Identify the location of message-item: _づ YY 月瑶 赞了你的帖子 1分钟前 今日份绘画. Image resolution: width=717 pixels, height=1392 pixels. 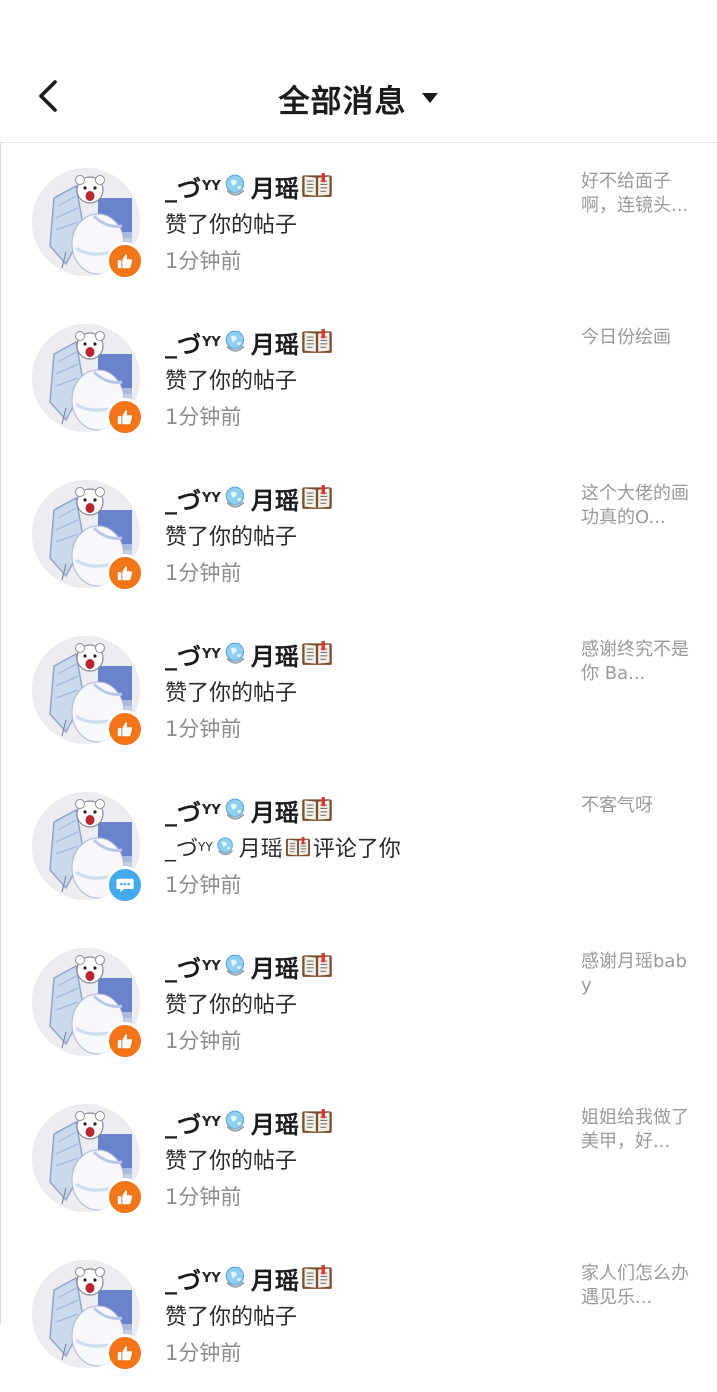
(358, 378).